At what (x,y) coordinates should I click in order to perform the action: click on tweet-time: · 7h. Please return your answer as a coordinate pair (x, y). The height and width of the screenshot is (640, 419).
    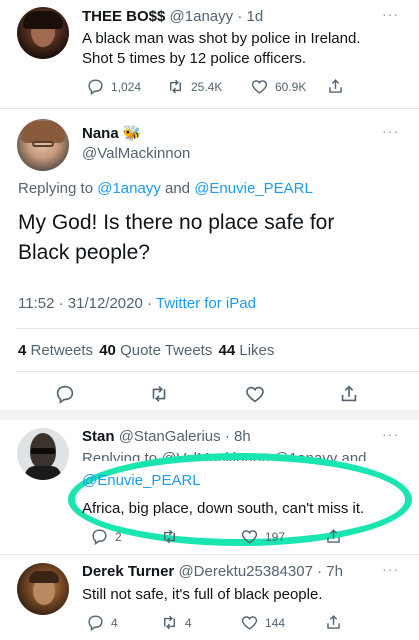
    Looking at the image, I should click on (330, 571).